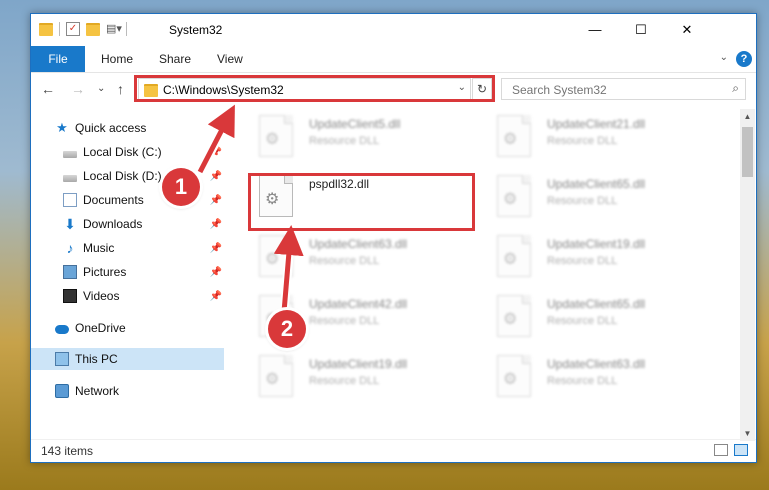 Image resolution: width=769 pixels, height=490 pixels. Describe the element at coordinates (287, 329) in the screenshot. I see `callout-badge-2: 2` at that location.